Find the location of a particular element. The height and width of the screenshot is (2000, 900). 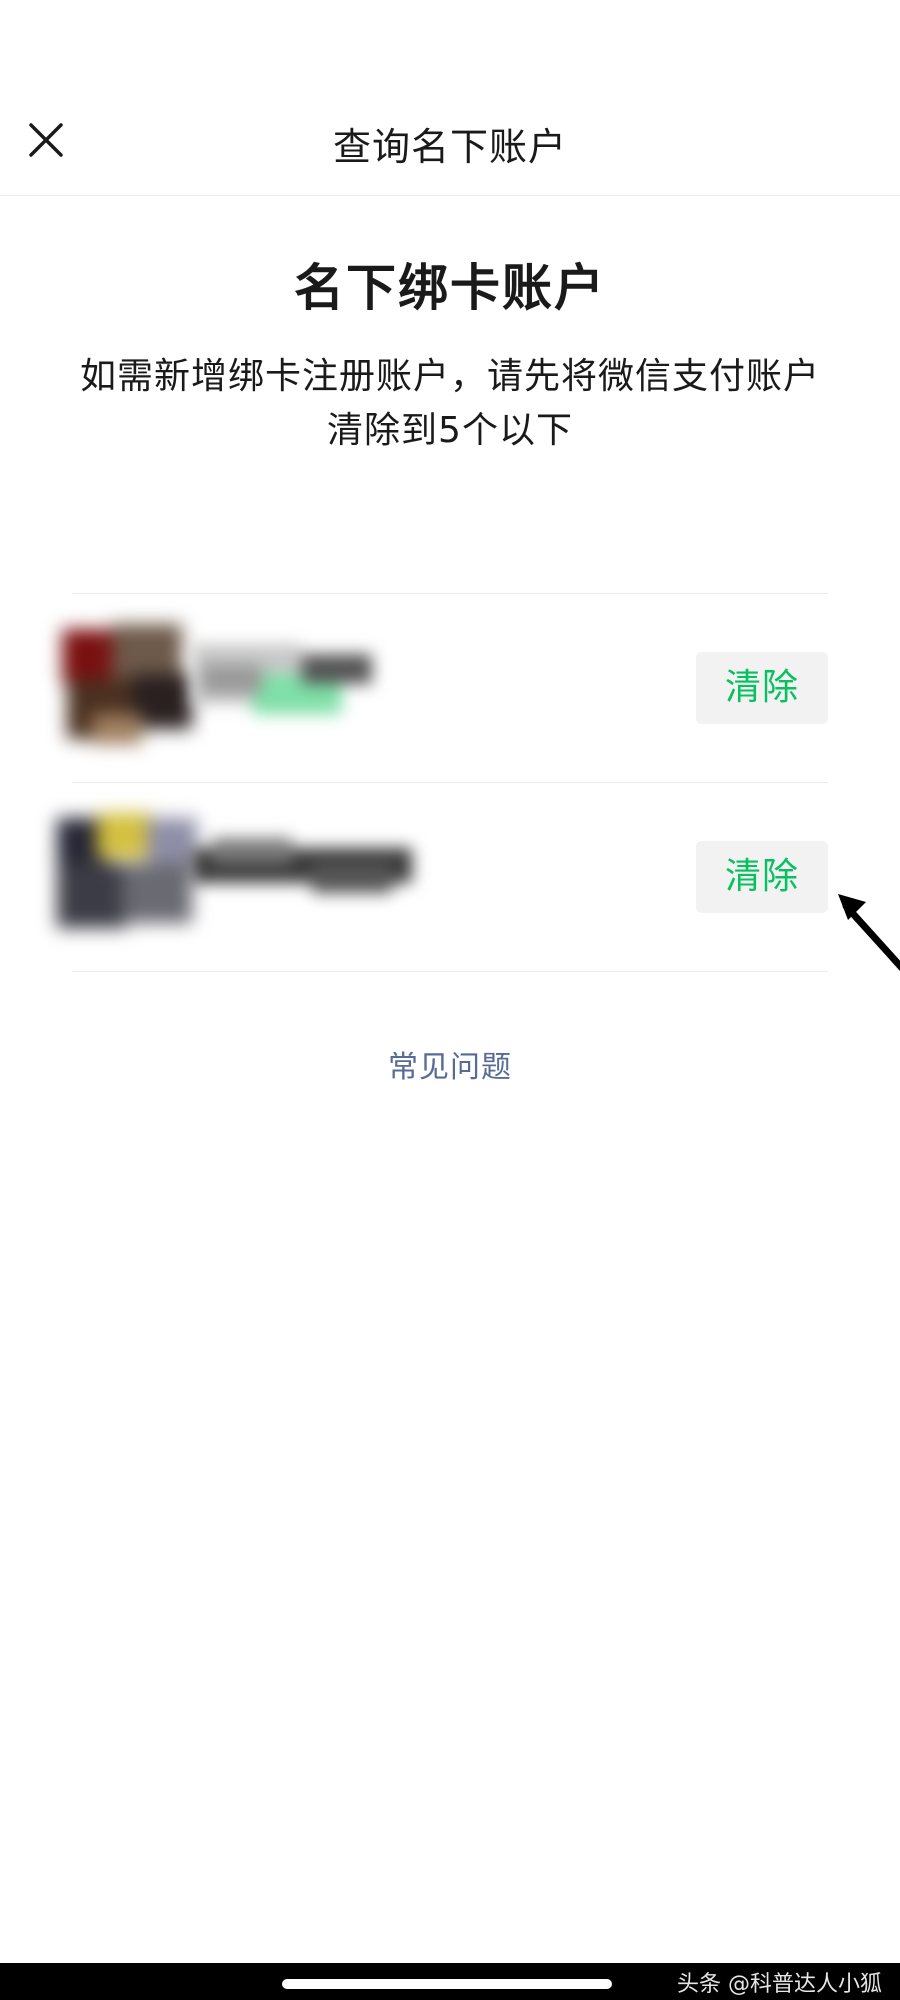

section-headline: 名下绑卡账户 is located at coordinates (450, 288).